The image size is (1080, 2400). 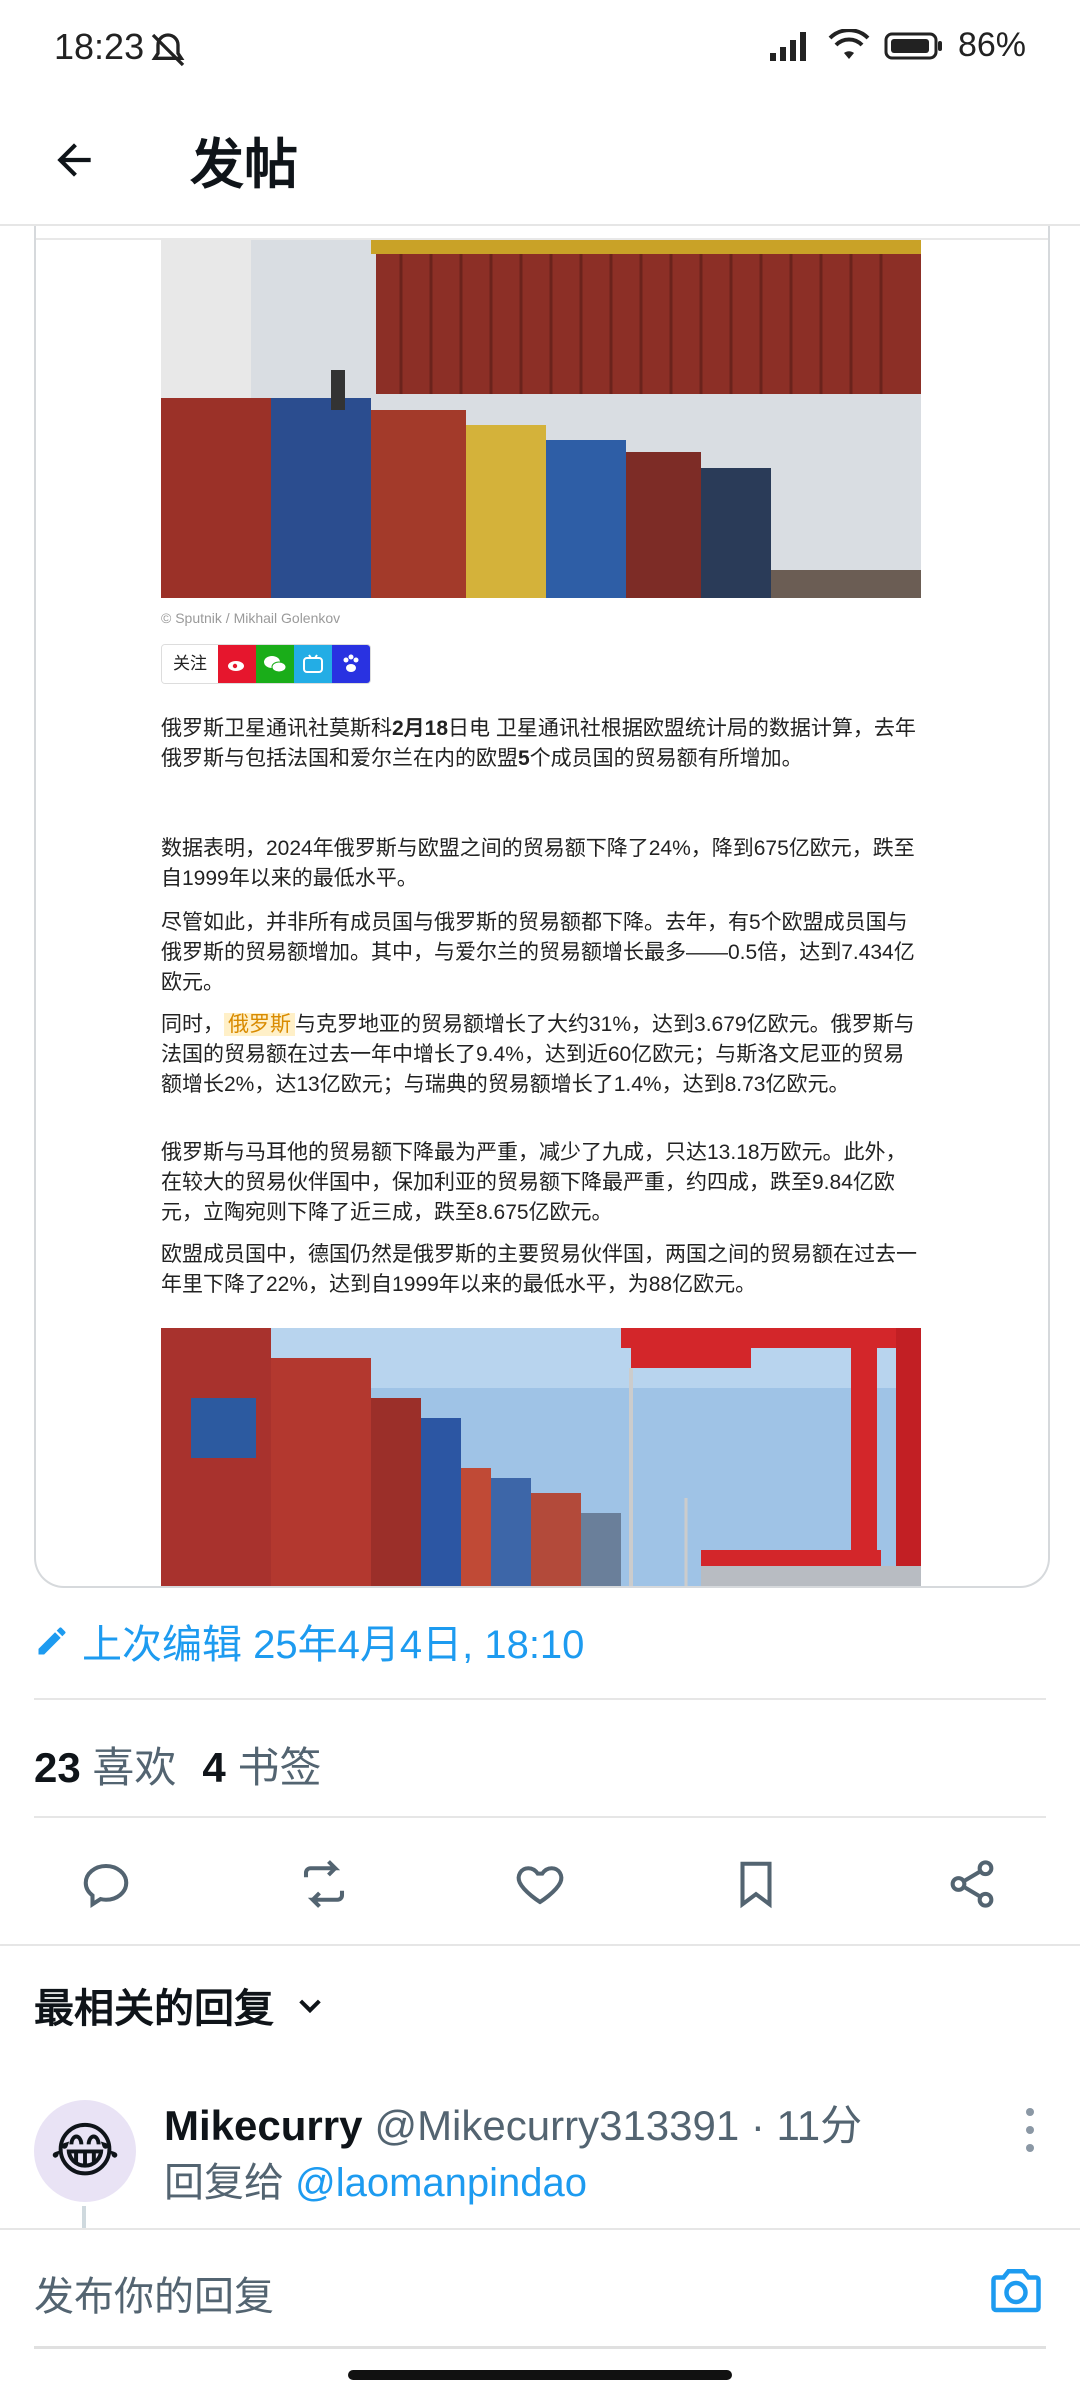 I want to click on camera-icon, so click(x=1016, y=2291).